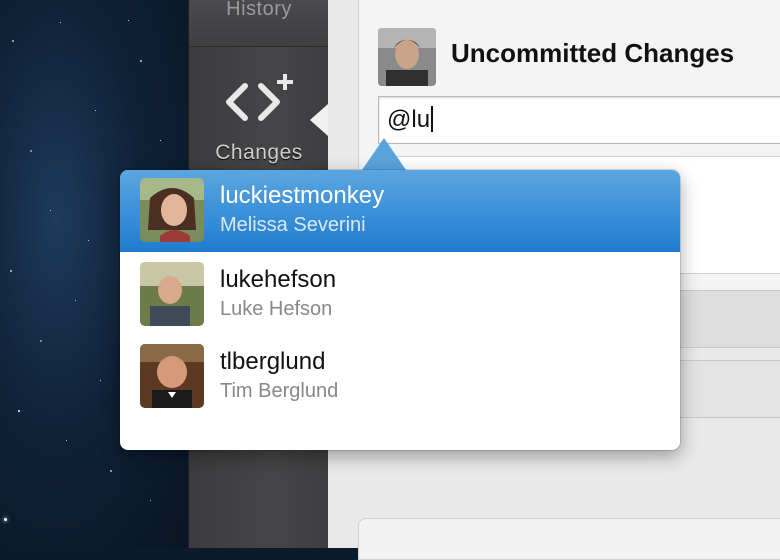  What do you see at coordinates (259, 97) in the screenshot?
I see `code-brackets-plus-icon` at bounding box center [259, 97].